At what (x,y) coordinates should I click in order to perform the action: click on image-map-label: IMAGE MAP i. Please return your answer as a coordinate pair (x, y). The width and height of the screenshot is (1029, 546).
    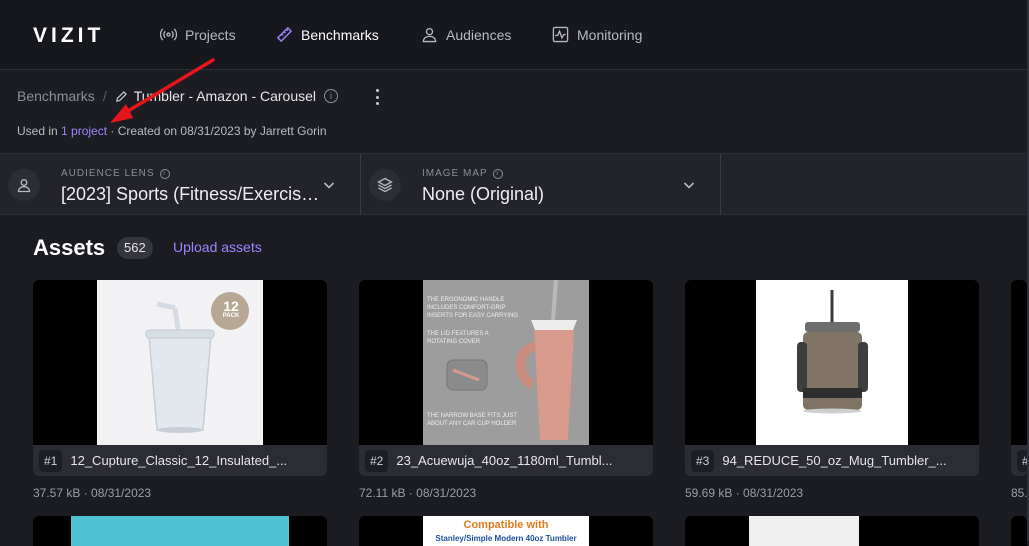
    Looking at the image, I should click on (462, 173).